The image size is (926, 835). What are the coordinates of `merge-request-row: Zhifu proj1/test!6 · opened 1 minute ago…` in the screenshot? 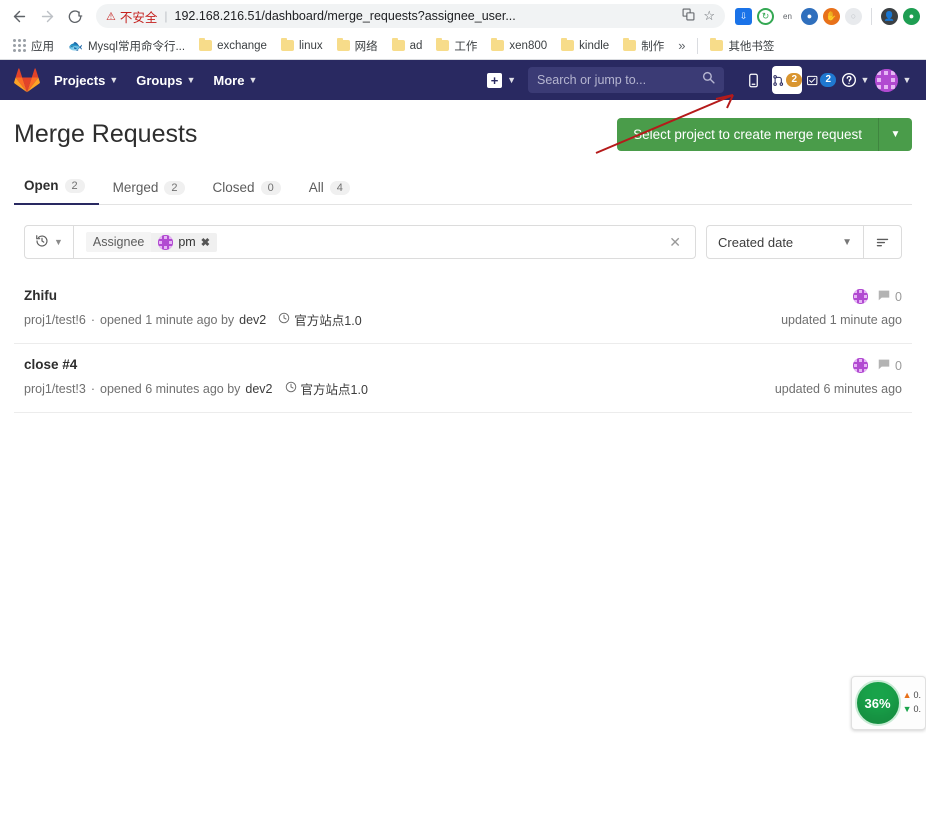 It's located at (463, 309).